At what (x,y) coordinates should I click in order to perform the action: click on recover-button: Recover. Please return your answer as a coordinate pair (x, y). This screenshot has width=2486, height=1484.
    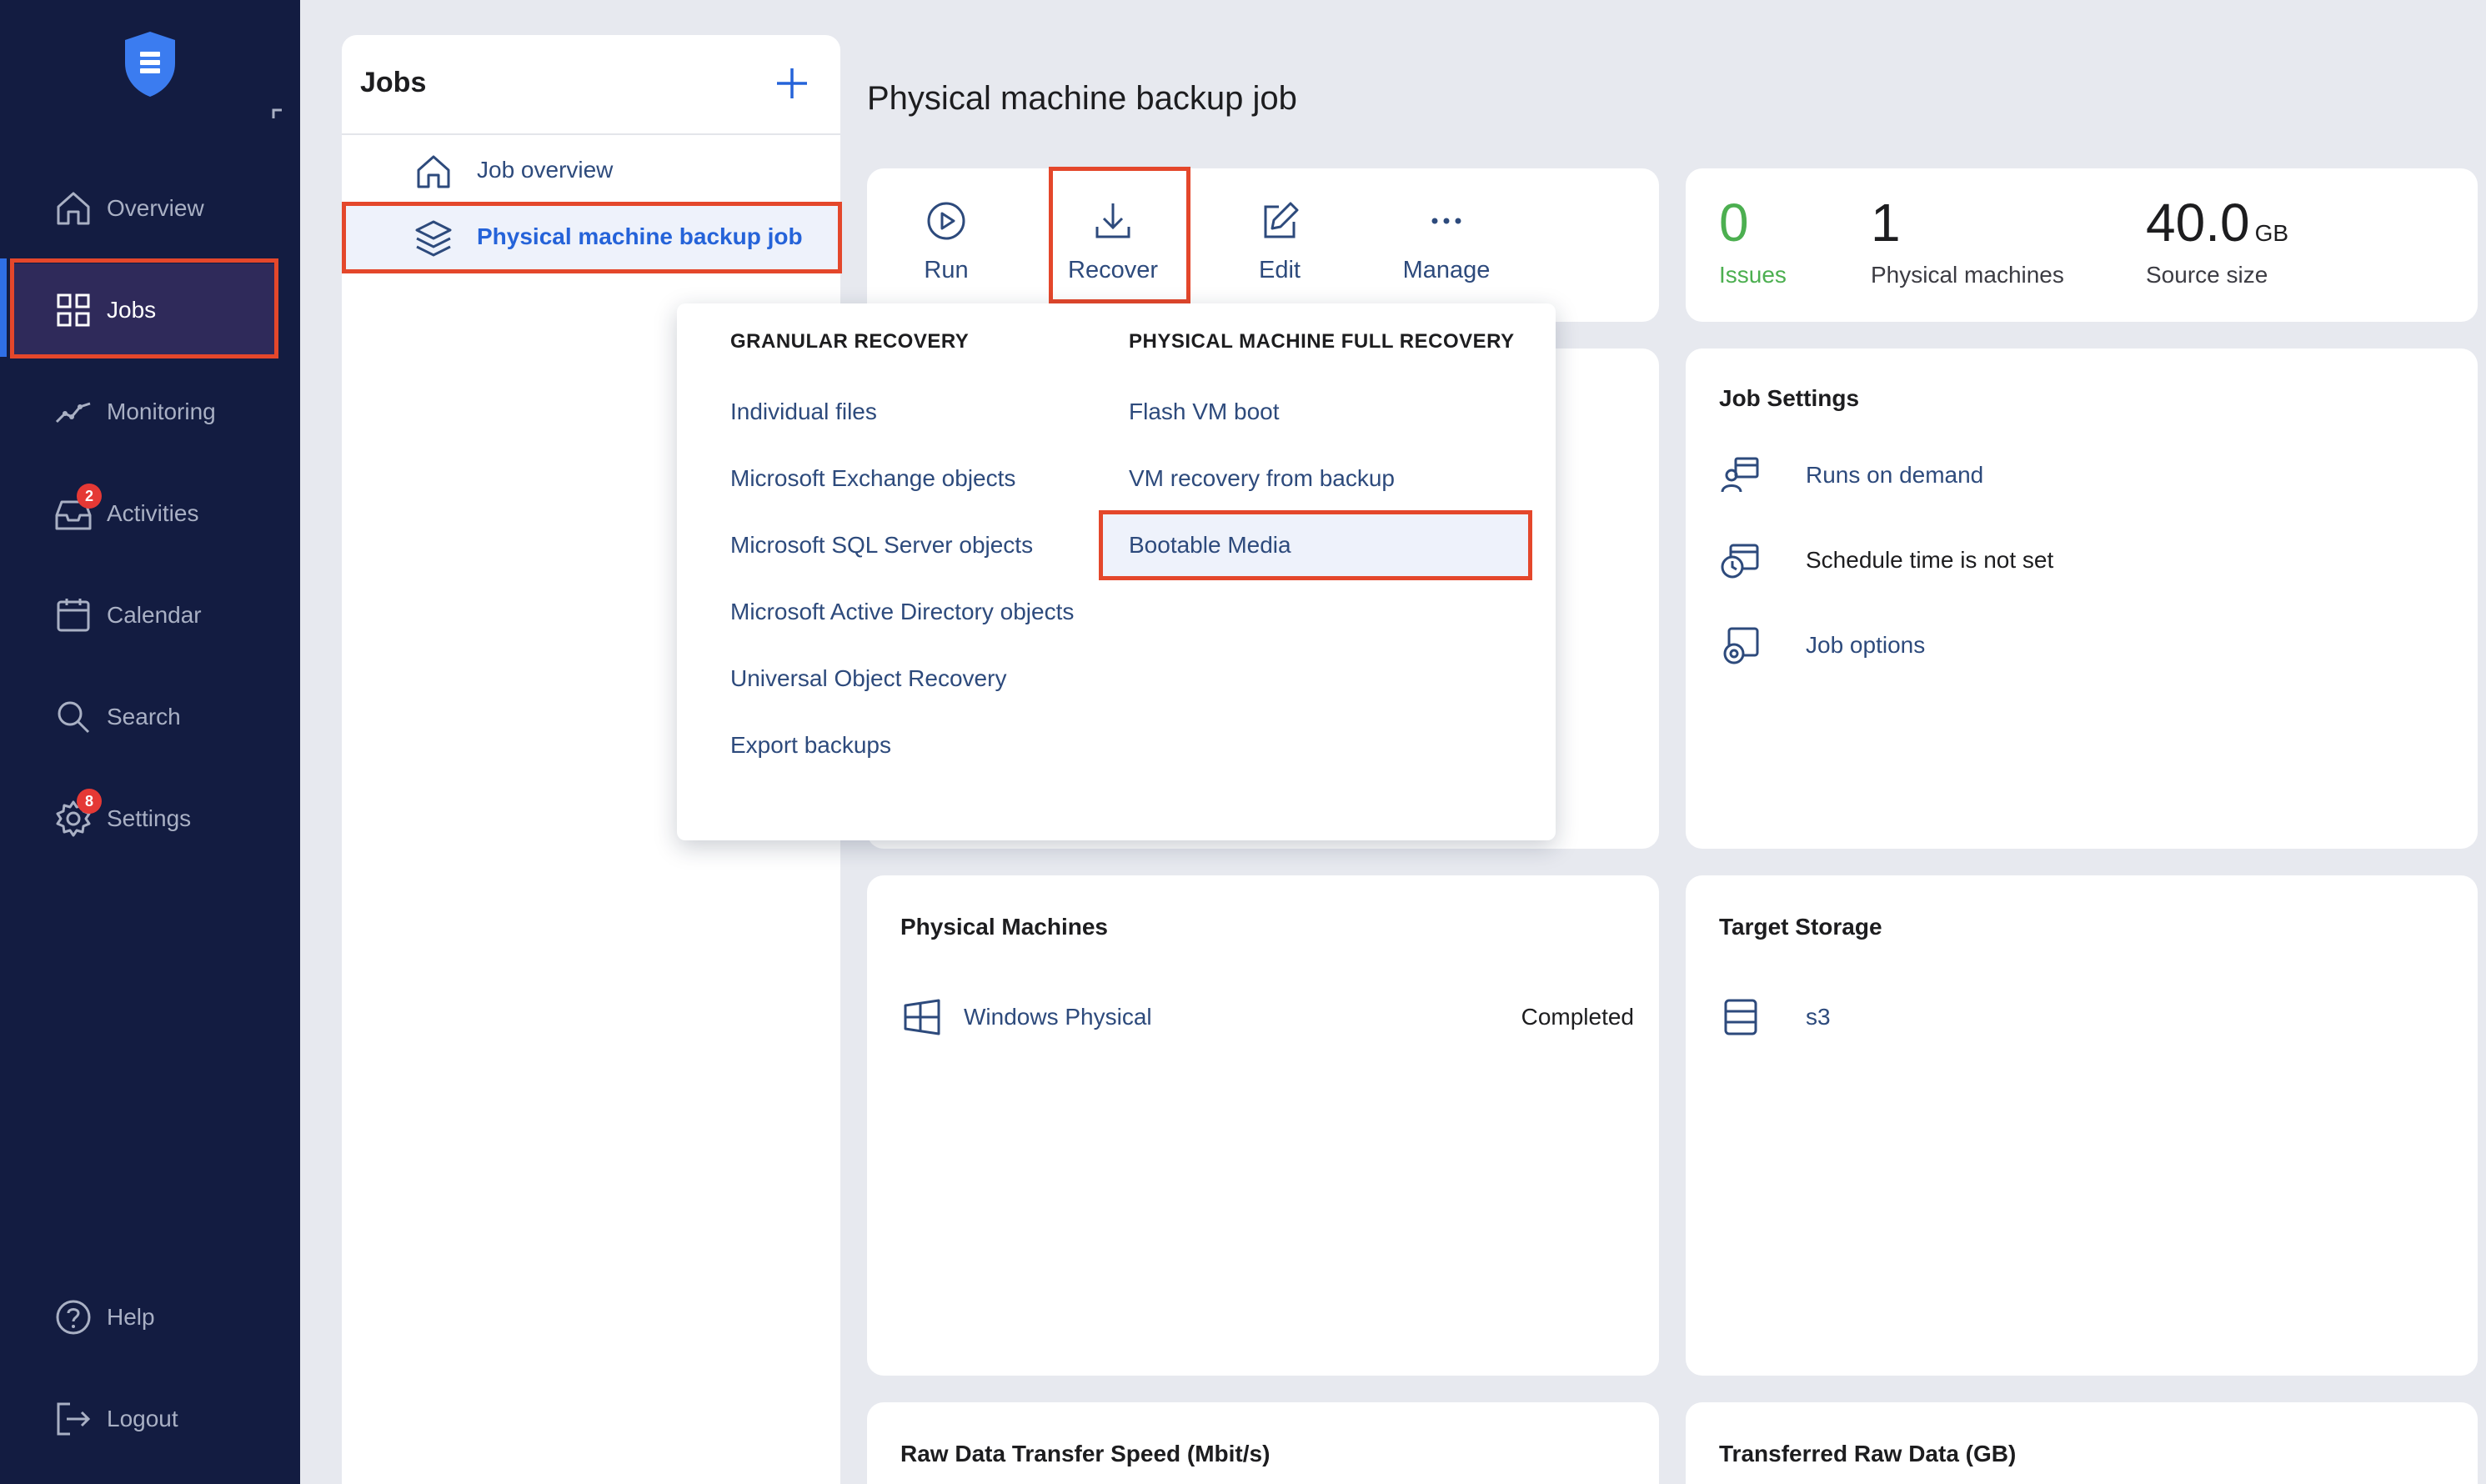
    Looking at the image, I should click on (1113, 245).